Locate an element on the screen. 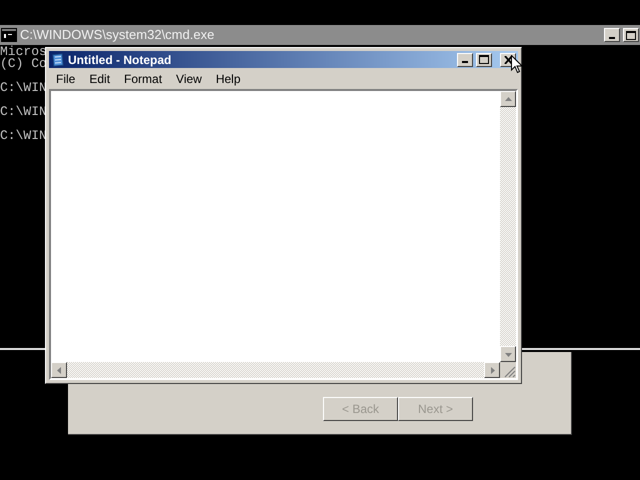  close-icon is located at coordinates (508, 60).